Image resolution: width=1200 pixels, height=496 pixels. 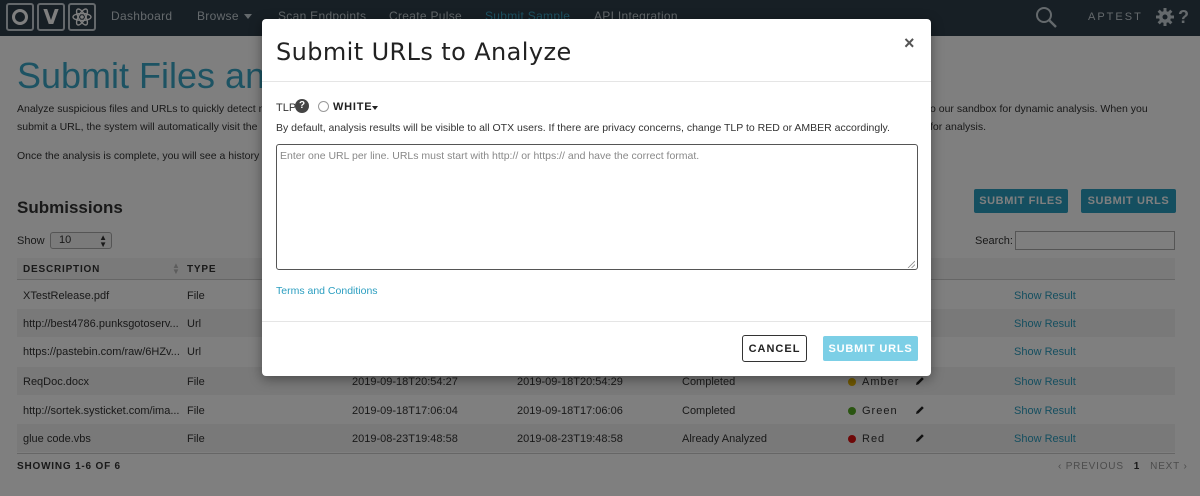 I want to click on modal-header-divider, so click(x=596, y=81).